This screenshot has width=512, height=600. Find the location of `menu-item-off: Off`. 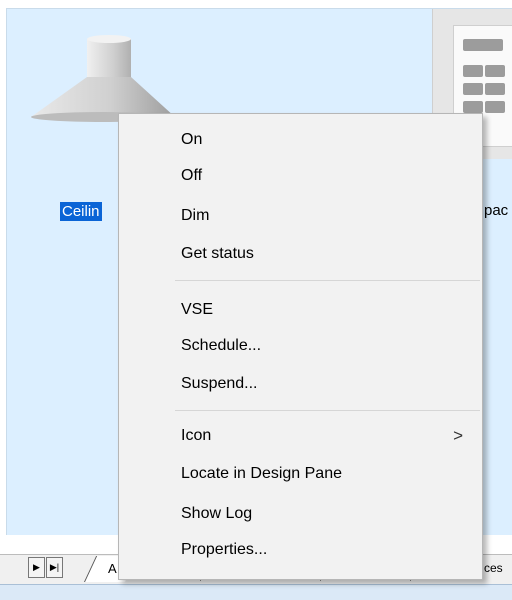

menu-item-off: Off is located at coordinates (300, 176).